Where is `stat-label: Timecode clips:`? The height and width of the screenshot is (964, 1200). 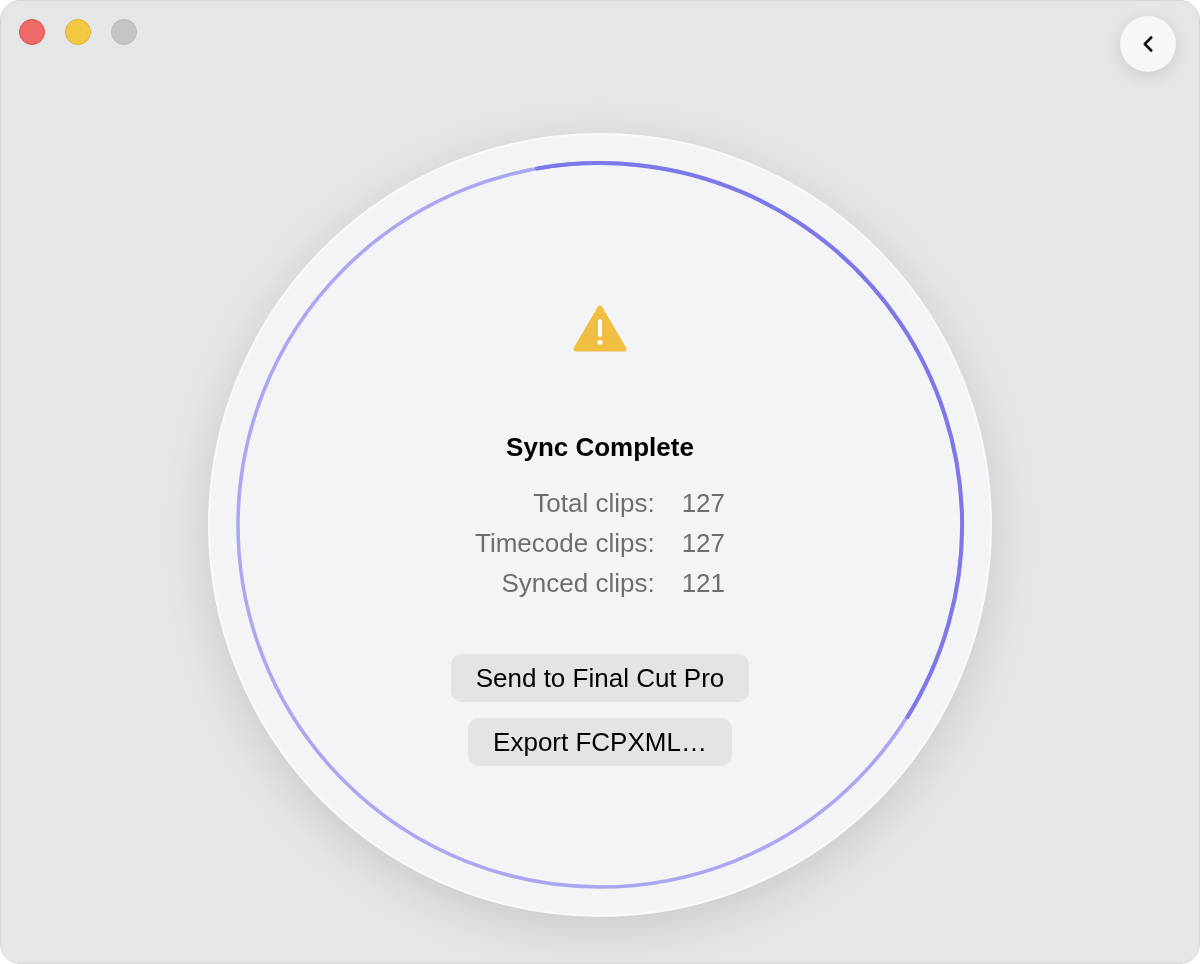 stat-label: Timecode clips: is located at coordinates (564, 543).